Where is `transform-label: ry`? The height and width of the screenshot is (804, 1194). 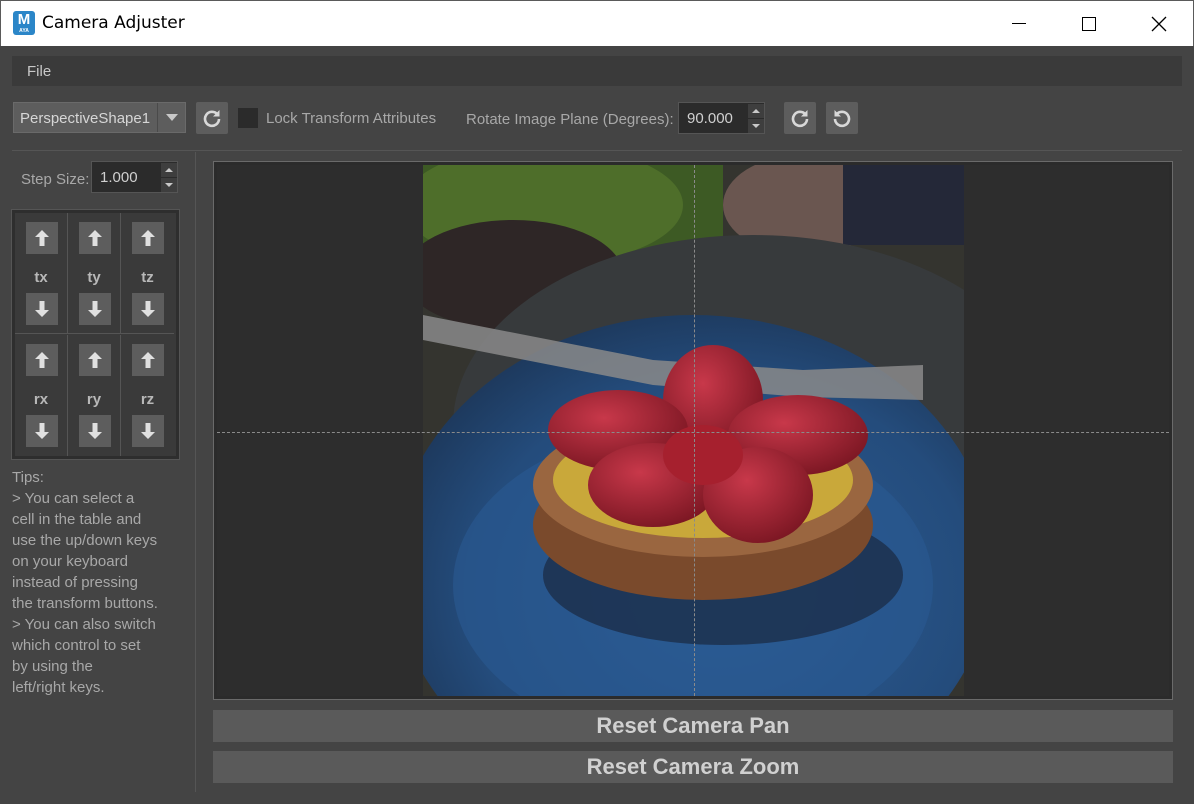
transform-label: ry is located at coordinates (94, 399).